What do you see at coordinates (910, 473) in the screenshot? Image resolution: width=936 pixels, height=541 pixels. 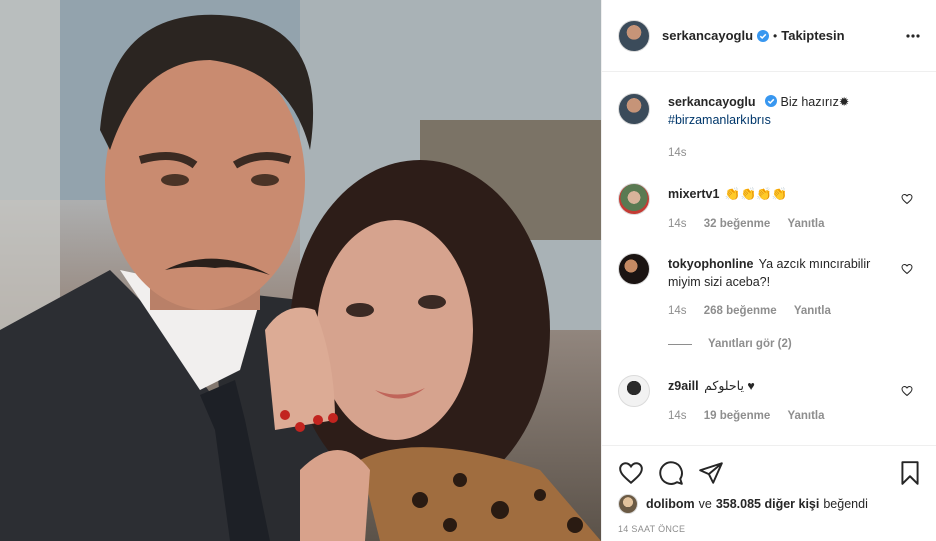 I see `bookmark-icon` at bounding box center [910, 473].